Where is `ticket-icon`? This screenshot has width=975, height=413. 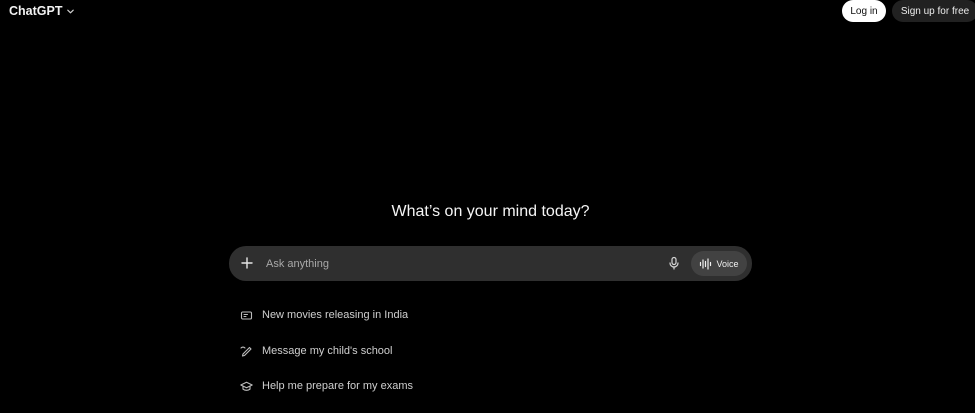 ticket-icon is located at coordinates (246, 315).